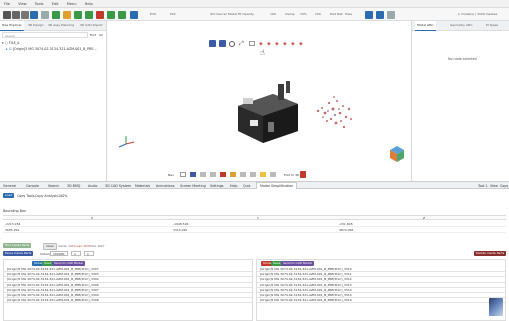 The height and width of the screenshot is (321, 509). What do you see at coordinates (61, 25) in the screenshot?
I see `tab-3d-assy-planning: 3D Assy Planning` at bounding box center [61, 25].